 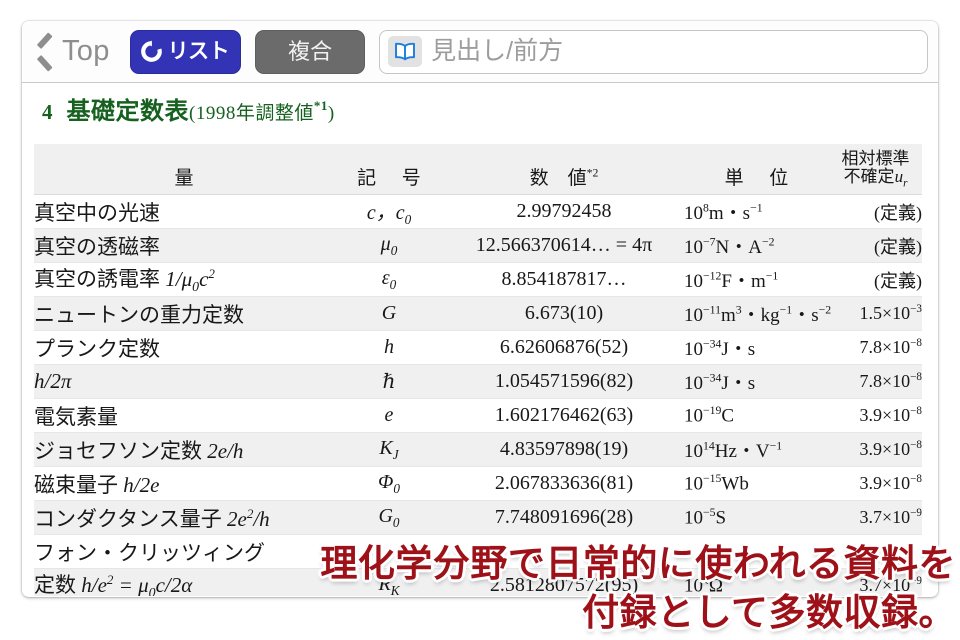 I want to click on cell-unit, so click(x=756, y=551).